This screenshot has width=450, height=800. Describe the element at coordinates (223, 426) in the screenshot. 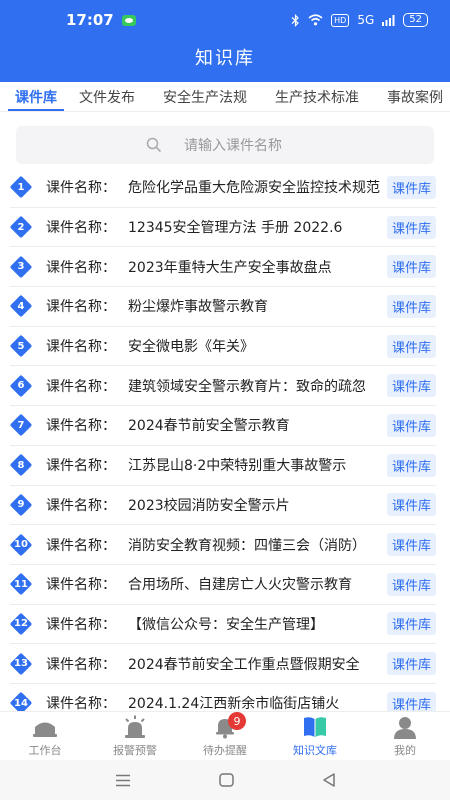

I see `list-item: 7 课件名称： 2024春节前安全警示教育 课件库` at that location.